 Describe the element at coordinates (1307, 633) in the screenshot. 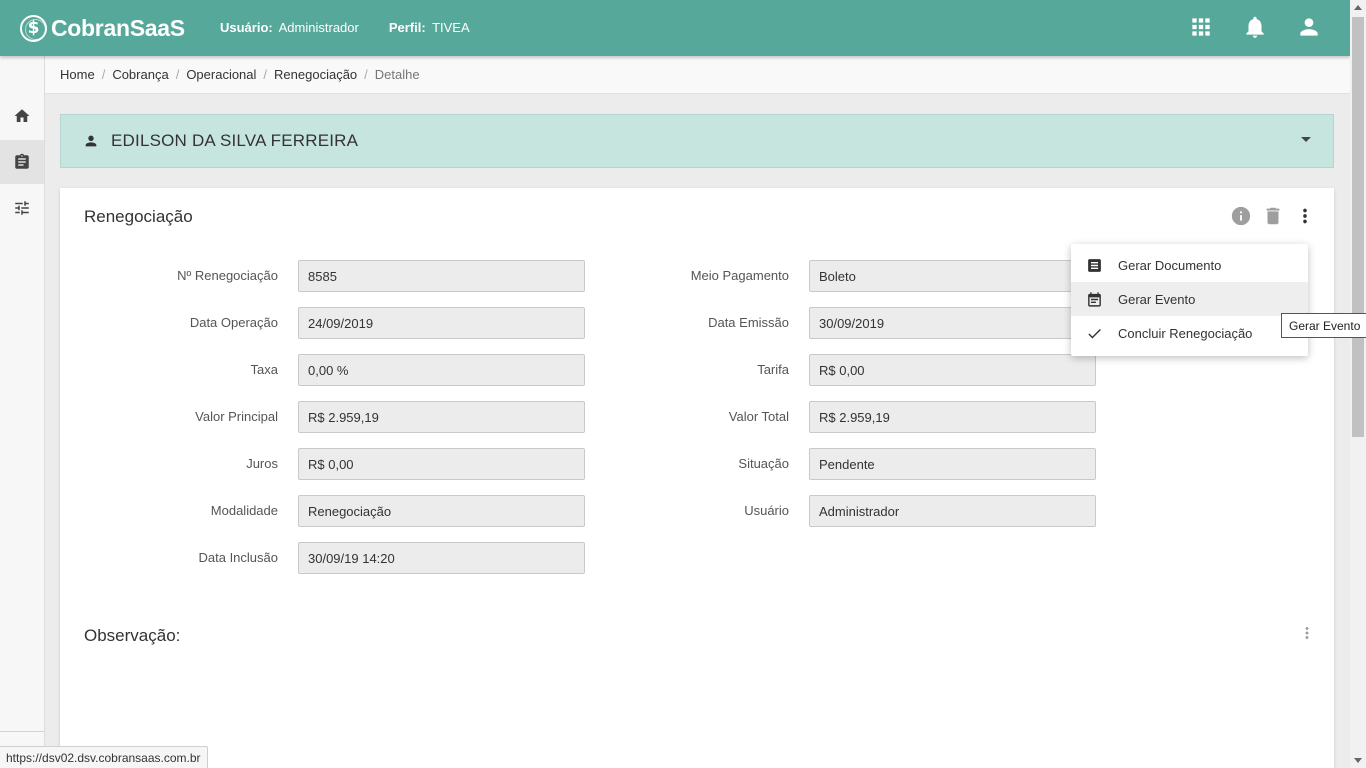

I see `observation-more-vert-icon` at that location.